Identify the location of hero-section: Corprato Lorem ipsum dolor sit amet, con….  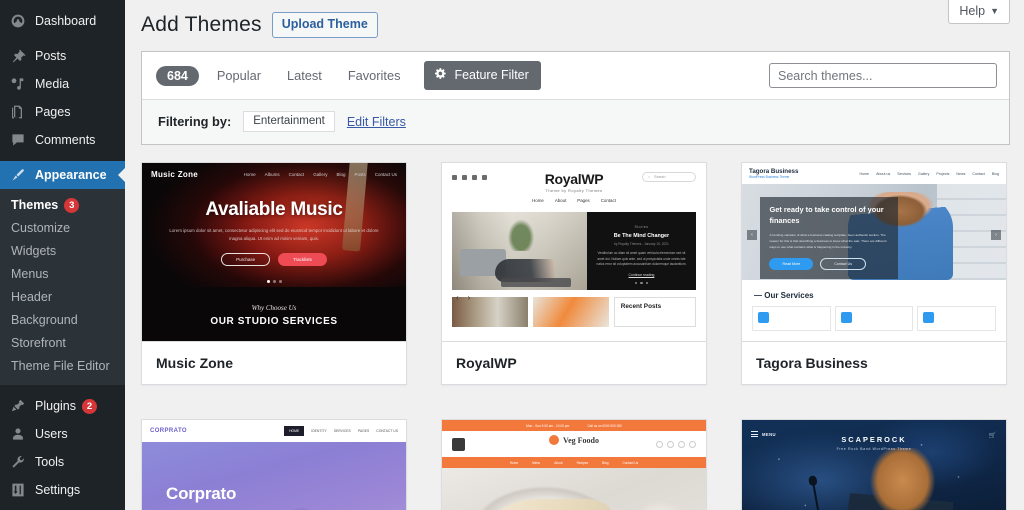
(274, 476).